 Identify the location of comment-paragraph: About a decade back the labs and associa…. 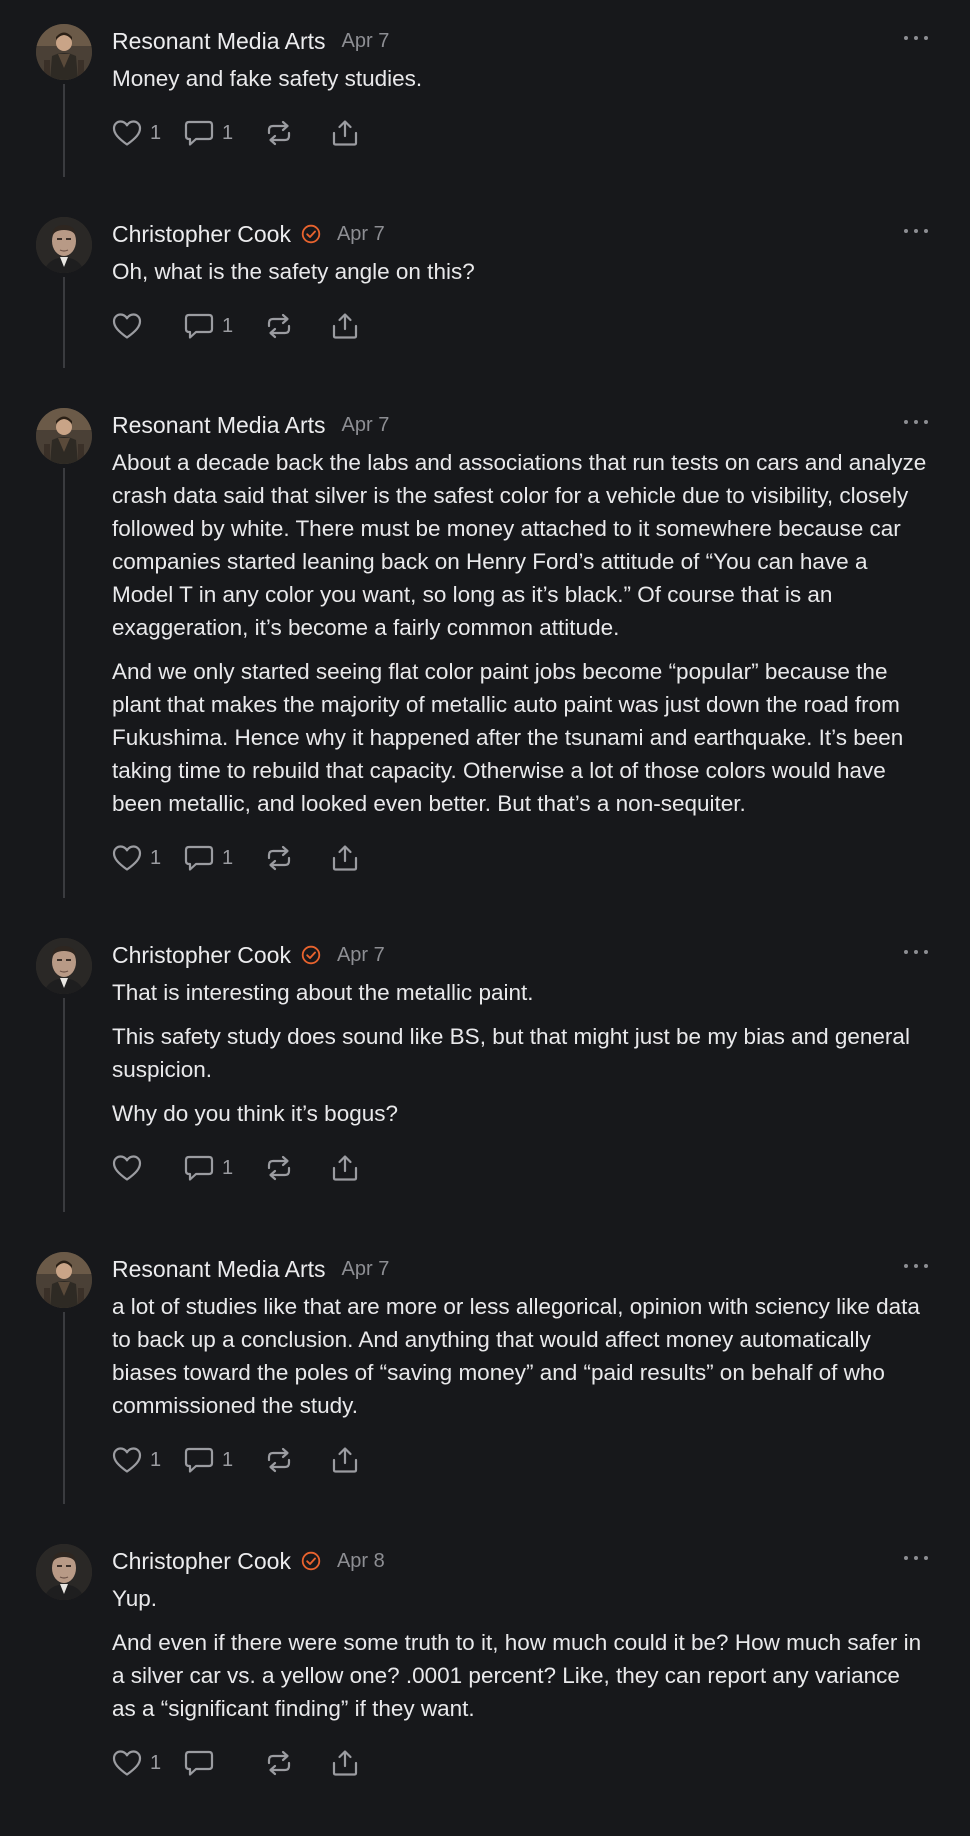
(519, 545).